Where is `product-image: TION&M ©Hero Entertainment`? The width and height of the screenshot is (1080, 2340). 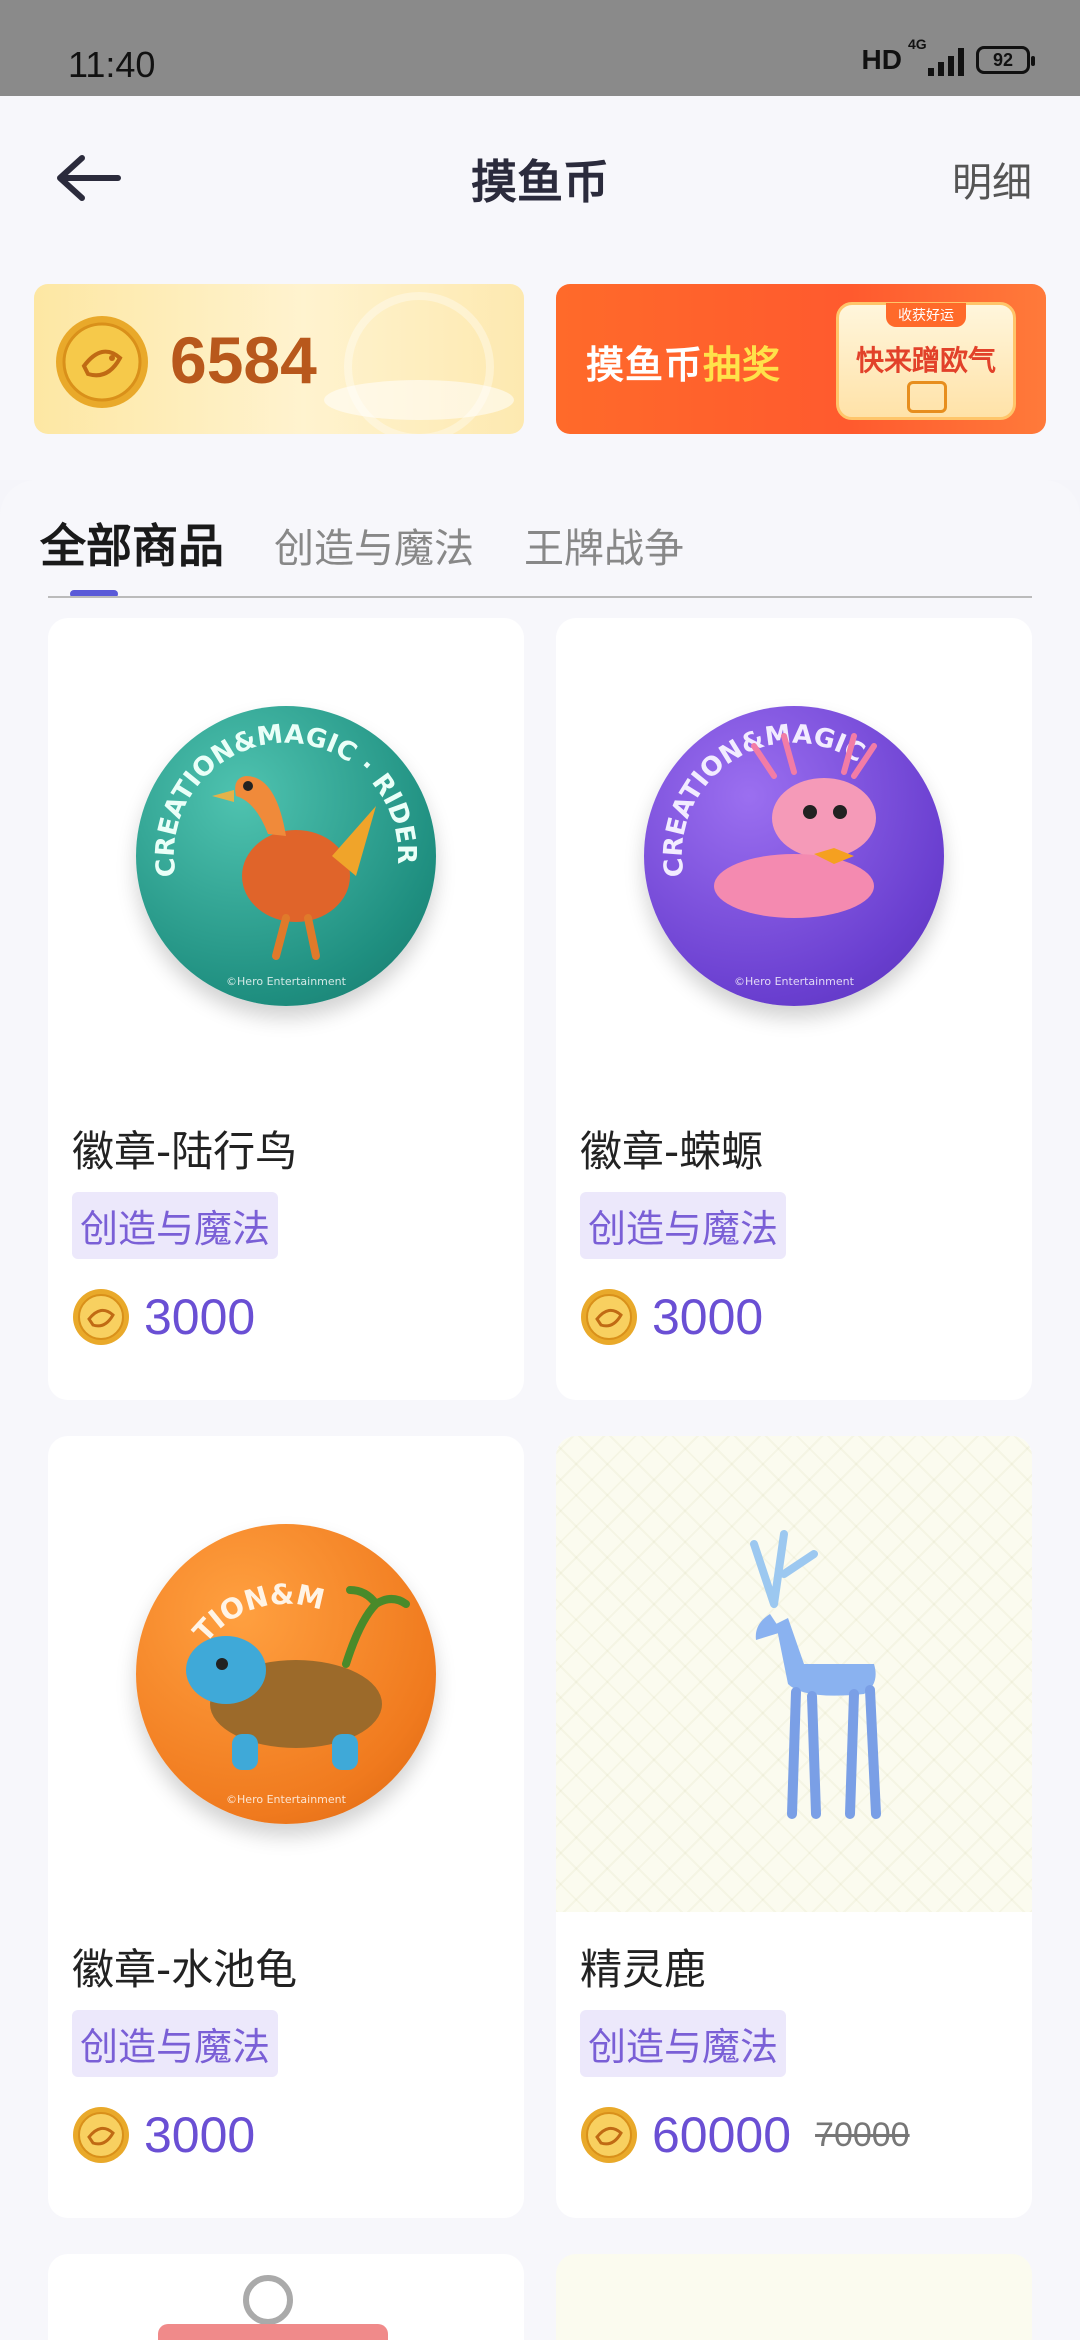 product-image: TION&M ©Hero Entertainment is located at coordinates (286, 1674).